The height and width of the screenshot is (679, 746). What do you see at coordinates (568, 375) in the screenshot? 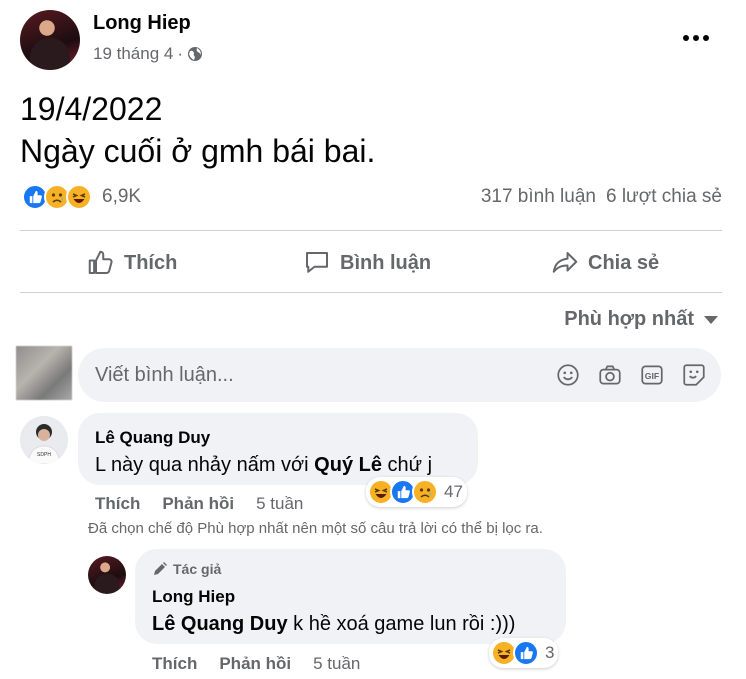
I see `emoji-icon` at bounding box center [568, 375].